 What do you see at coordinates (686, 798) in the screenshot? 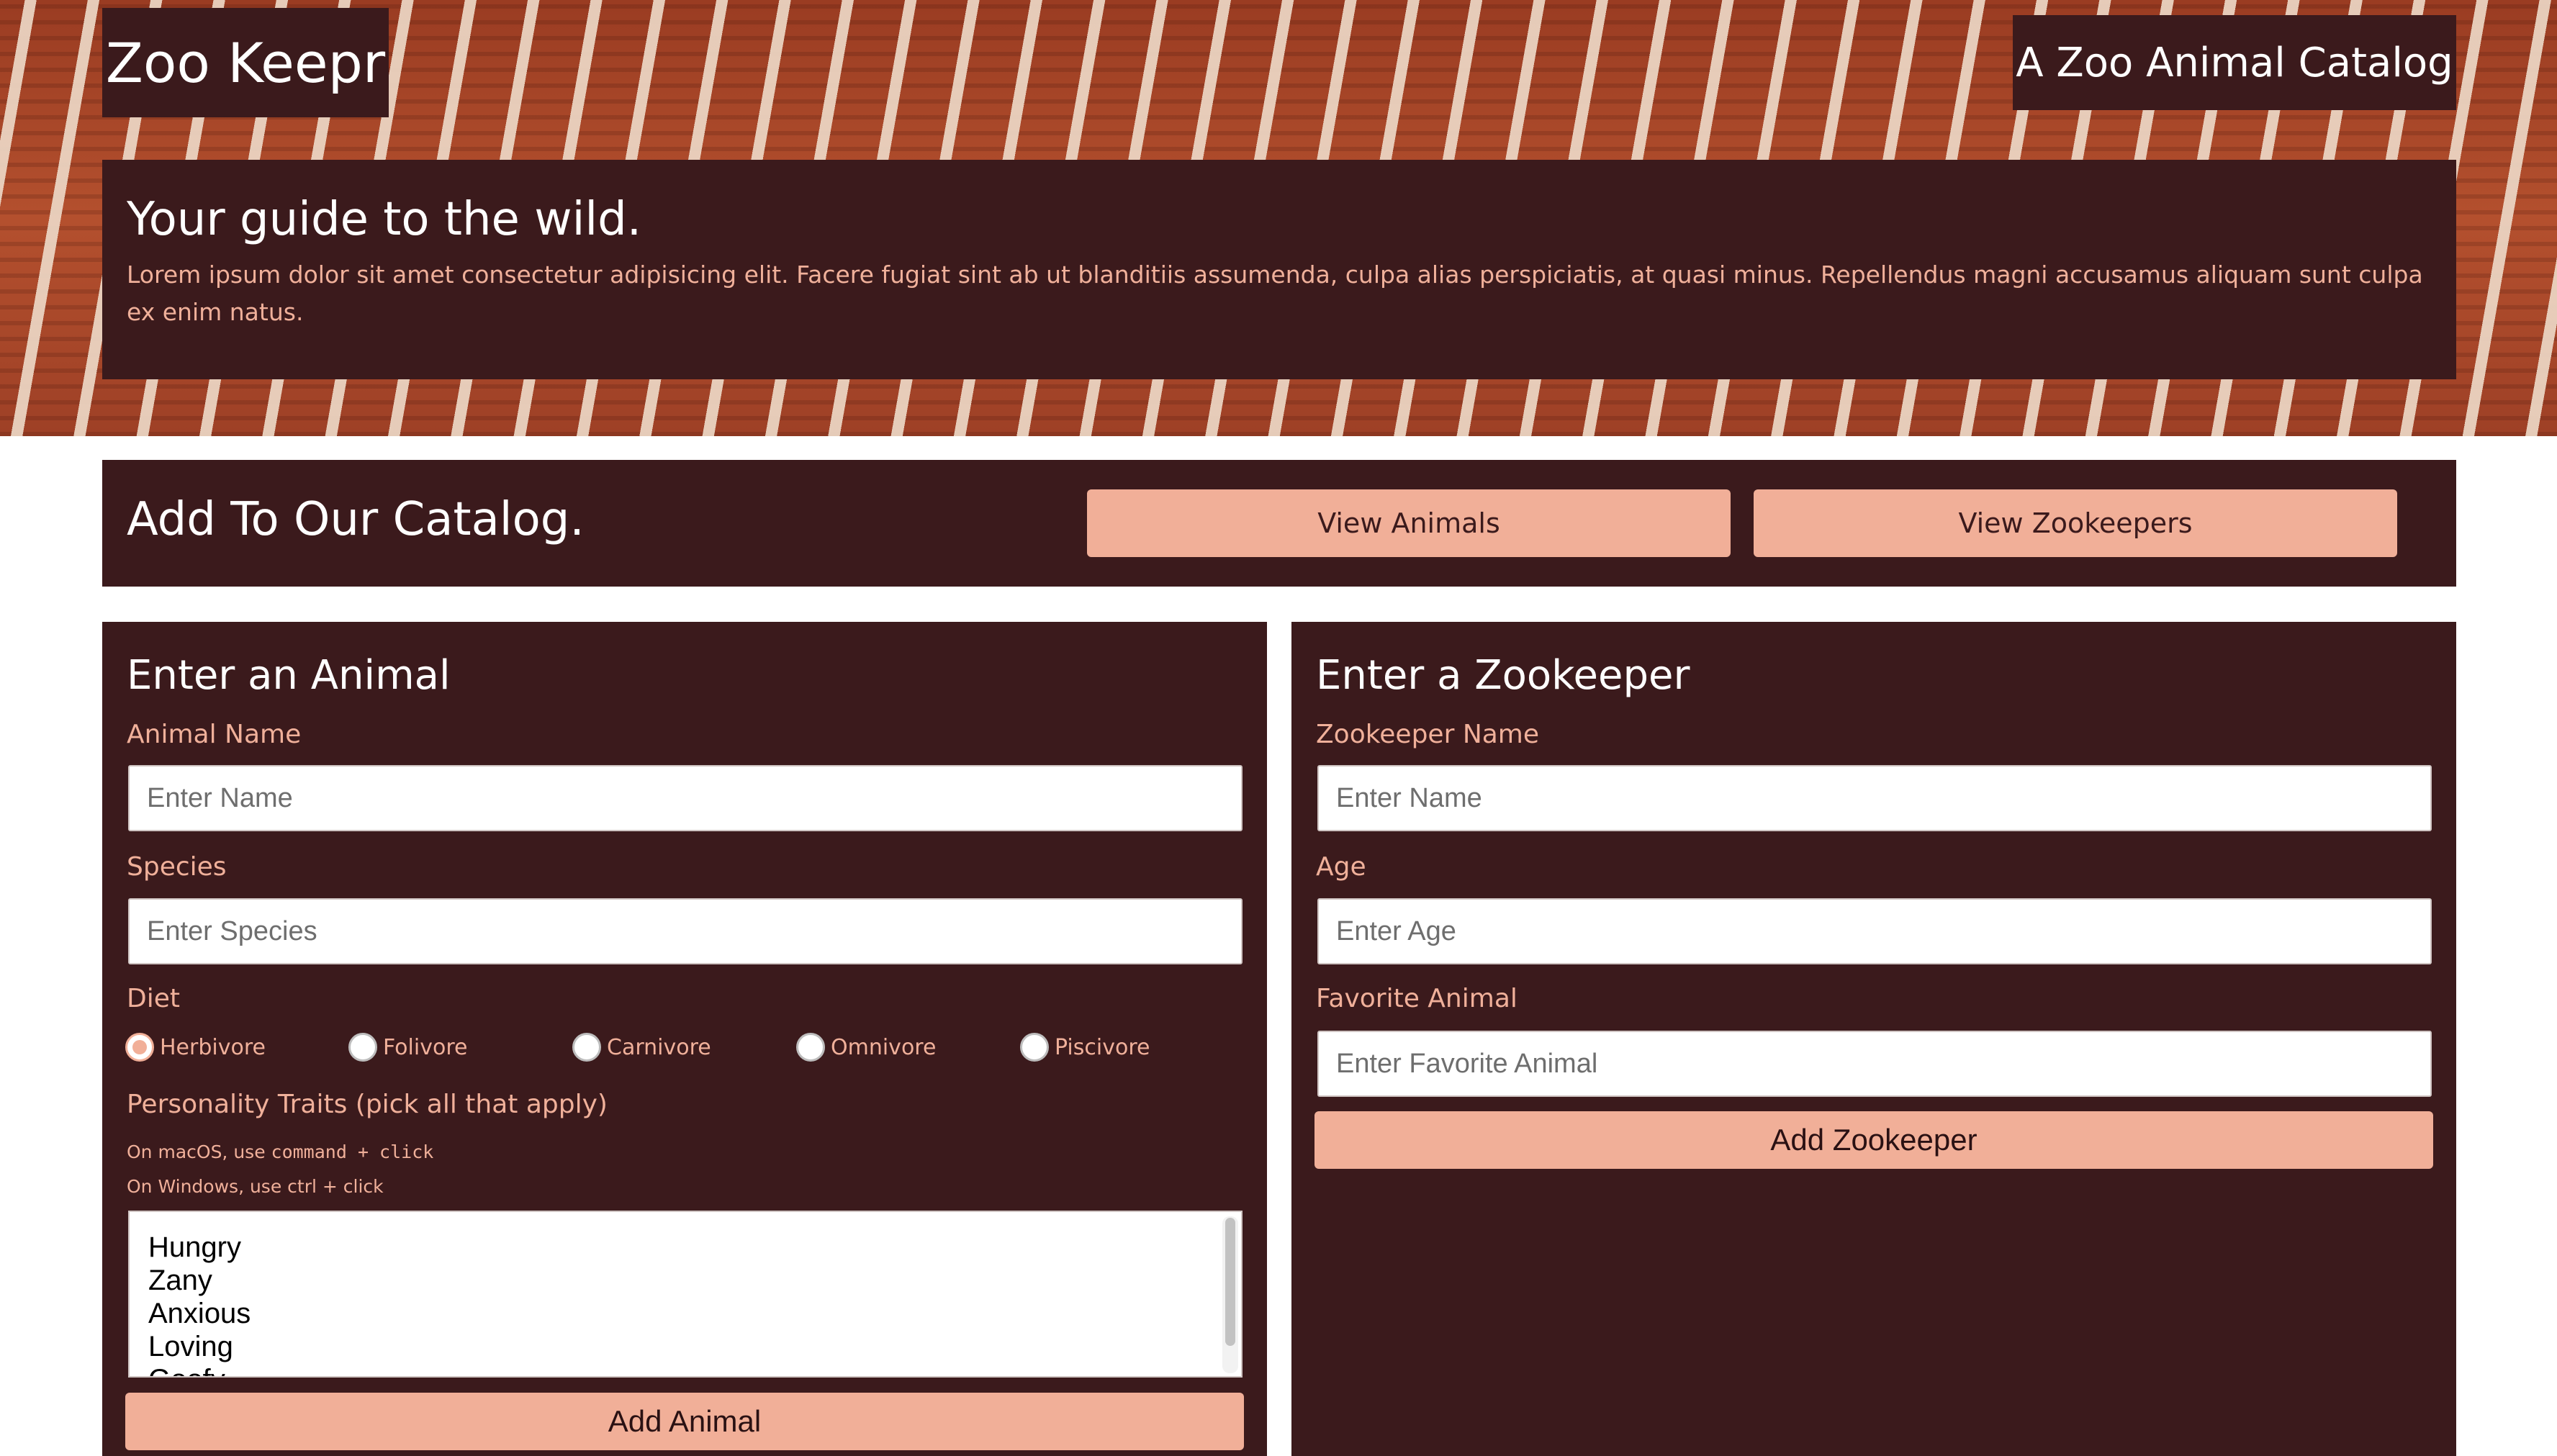
I see `animal-name-input` at bounding box center [686, 798].